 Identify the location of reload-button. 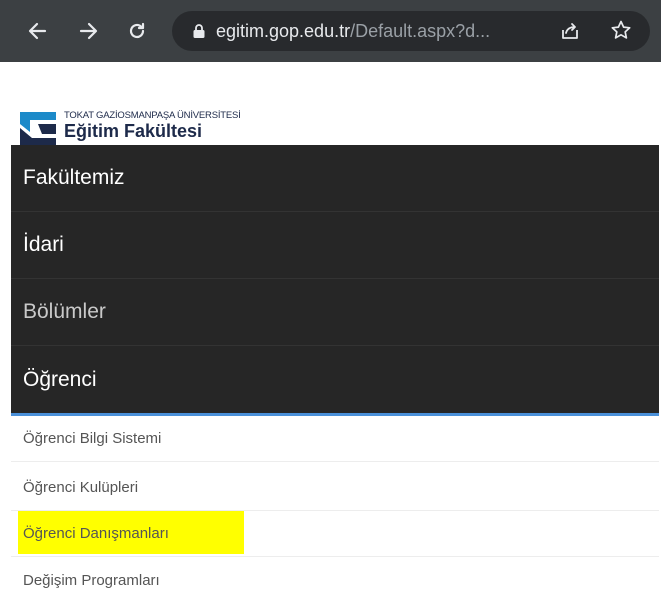
(137, 31).